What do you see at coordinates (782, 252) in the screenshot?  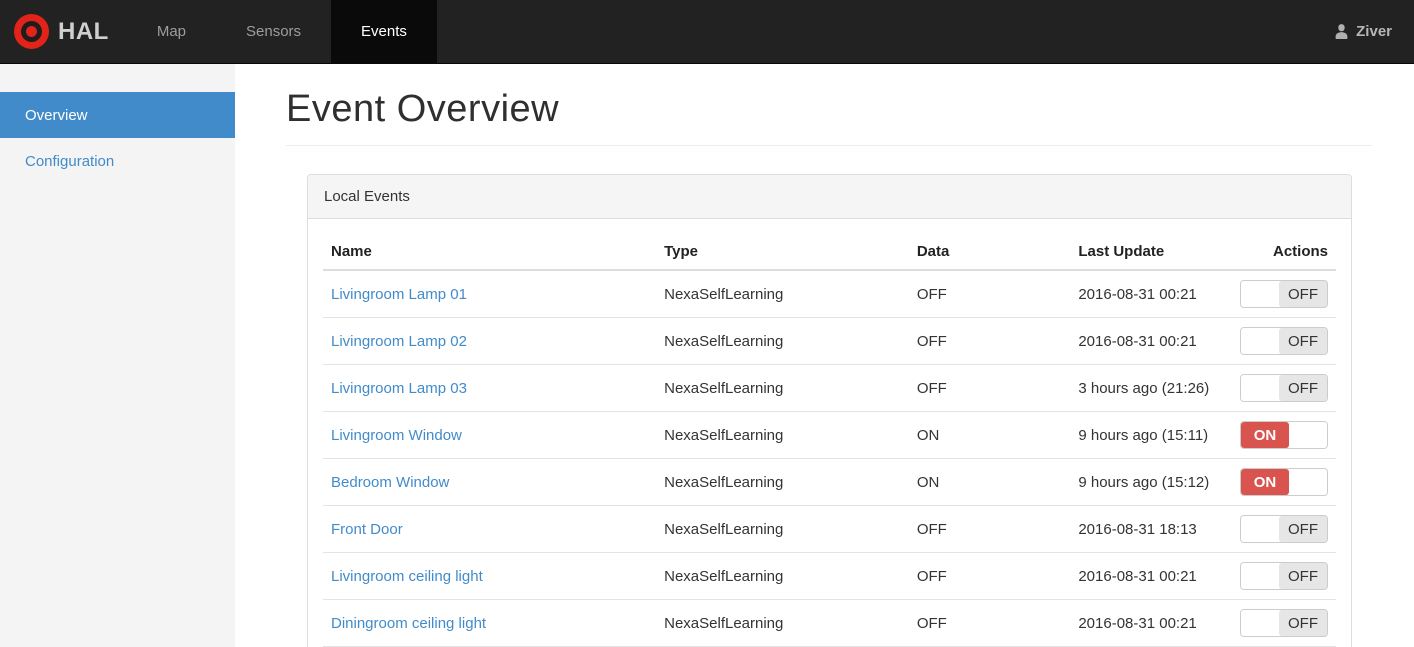 I see `column-header-type: Type` at bounding box center [782, 252].